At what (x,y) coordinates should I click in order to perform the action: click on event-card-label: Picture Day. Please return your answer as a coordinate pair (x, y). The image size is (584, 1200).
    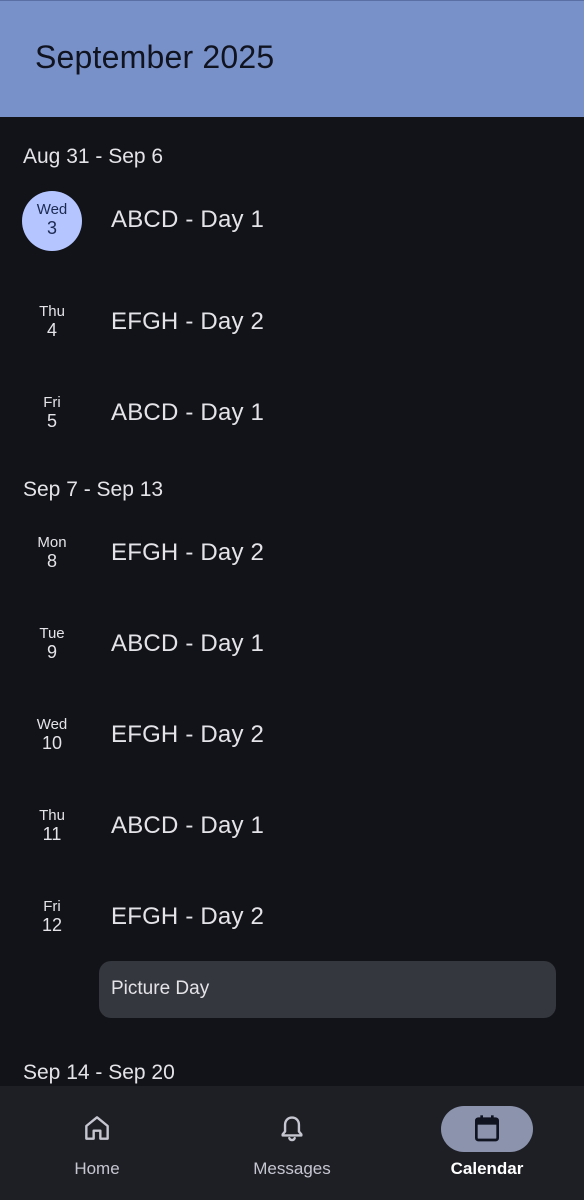
    Looking at the image, I should click on (160, 988).